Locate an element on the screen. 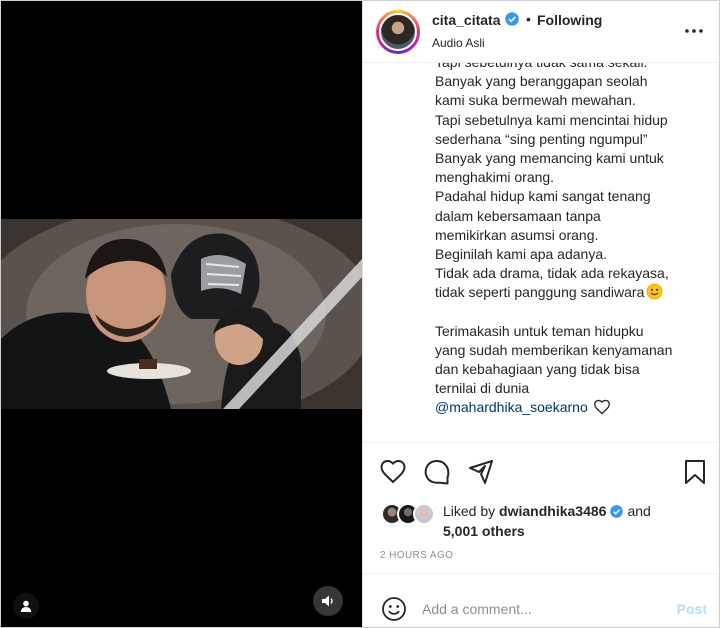  speaker-icon is located at coordinates (327, 601).